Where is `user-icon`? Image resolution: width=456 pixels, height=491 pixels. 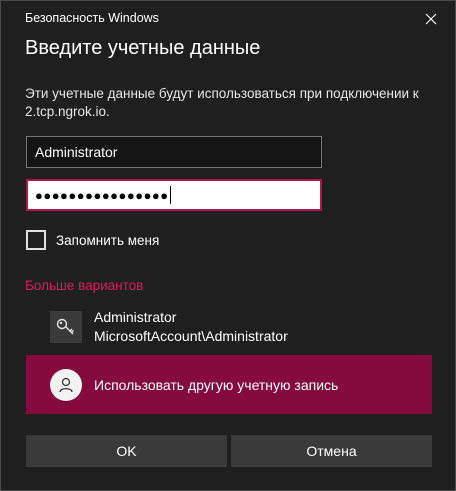 user-icon is located at coordinates (66, 384).